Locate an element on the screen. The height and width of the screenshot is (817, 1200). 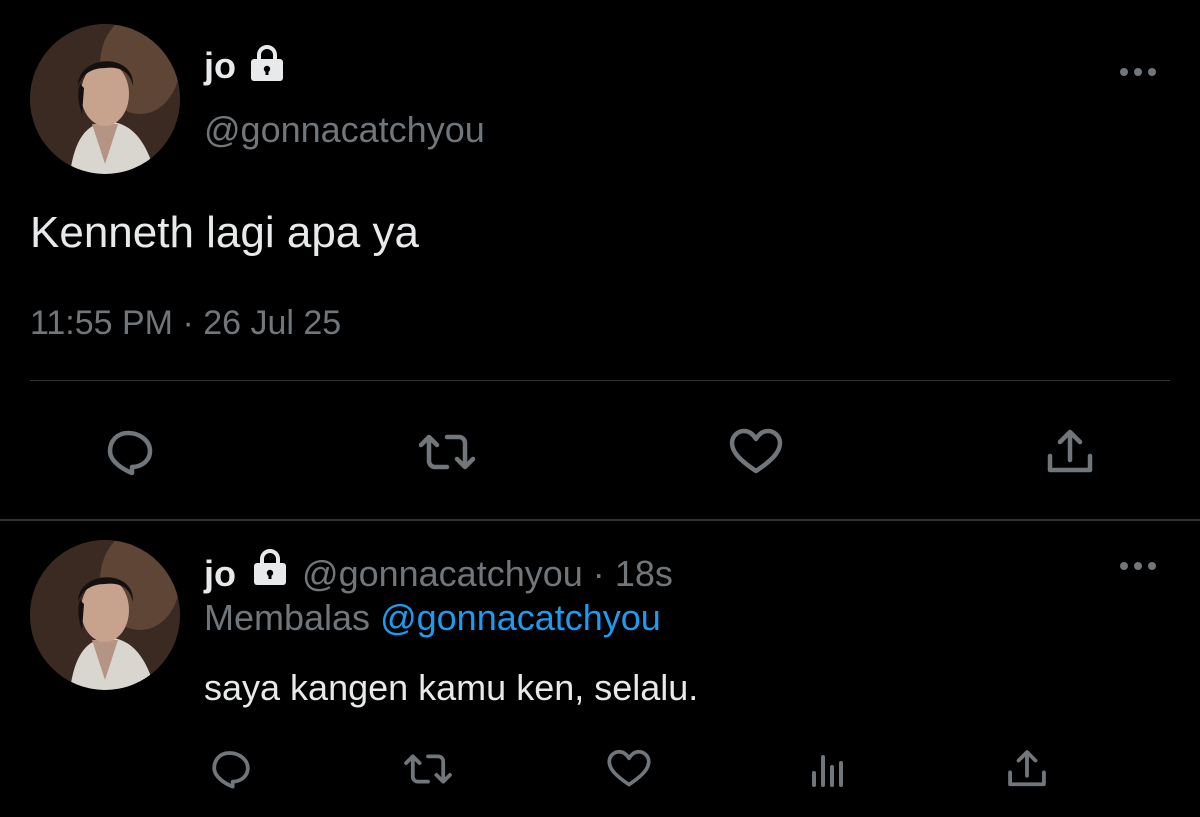
analytics-button is located at coordinates (827, 769).